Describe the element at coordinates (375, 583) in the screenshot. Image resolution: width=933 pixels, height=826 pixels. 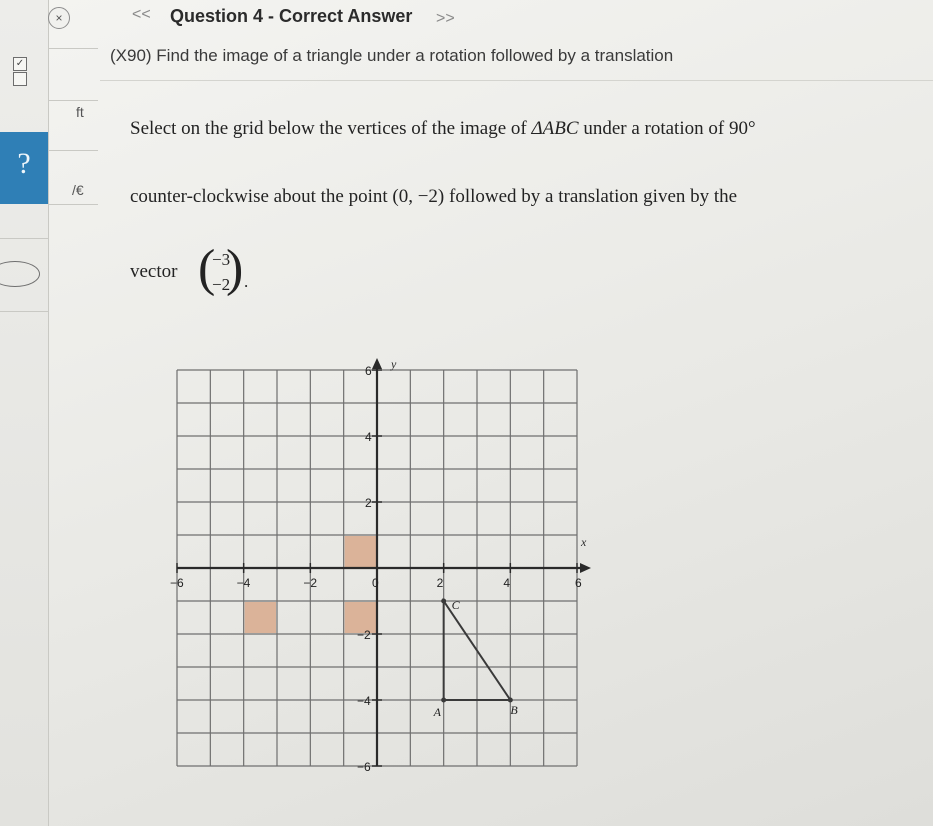
I see `x-tick-label: 0` at that location.